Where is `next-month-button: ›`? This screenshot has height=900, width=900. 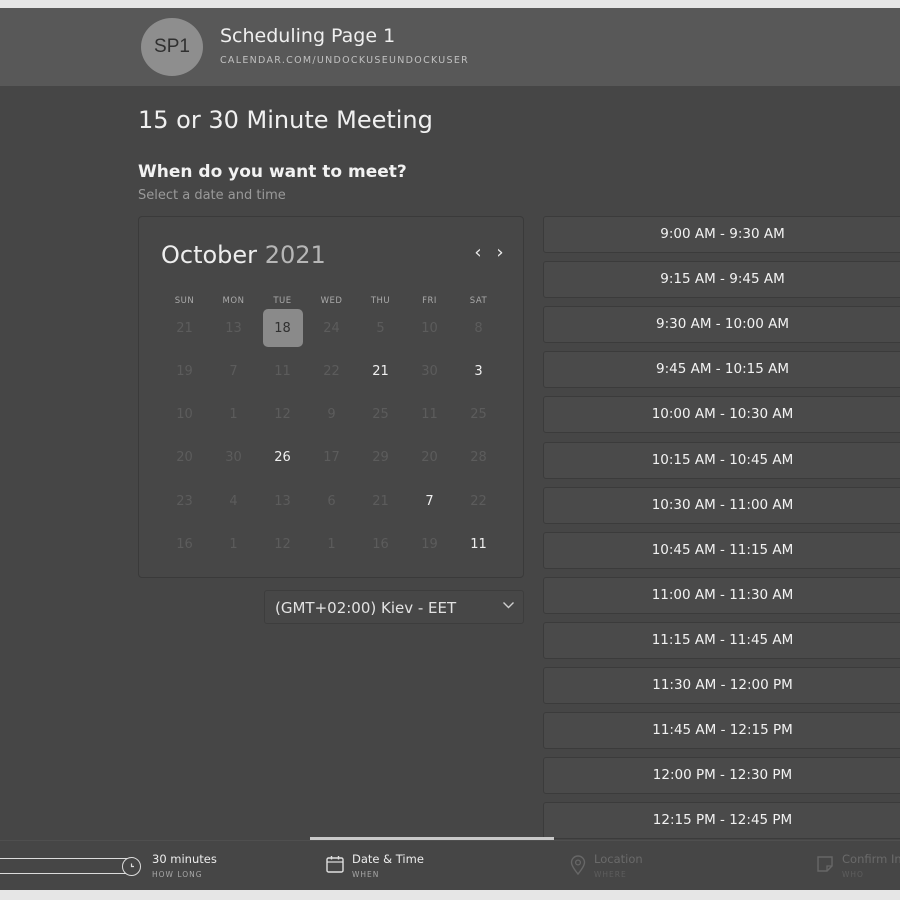
next-month-button: › is located at coordinates (500, 253).